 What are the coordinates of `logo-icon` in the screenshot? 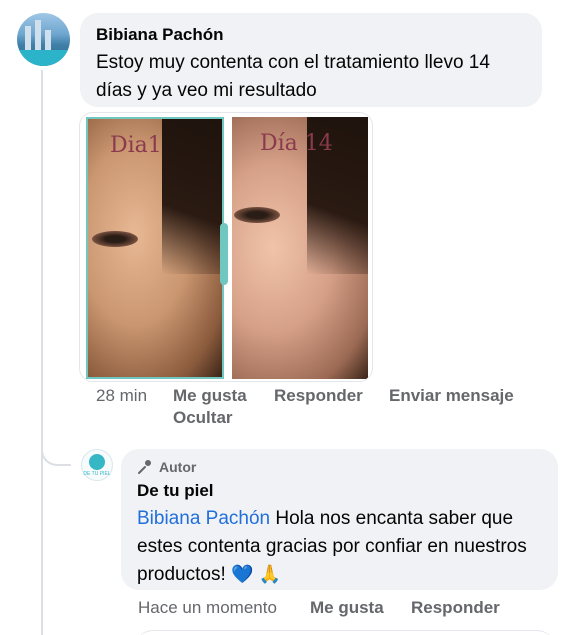 It's located at (97, 462).